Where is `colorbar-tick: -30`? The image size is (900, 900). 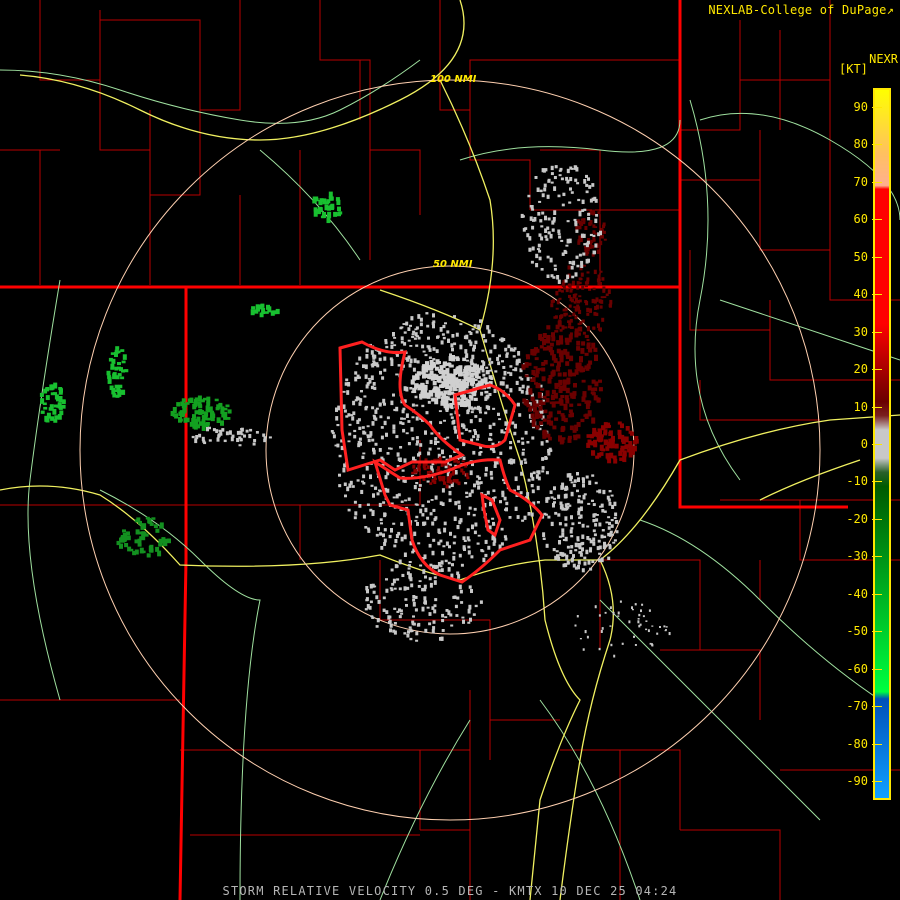 colorbar-tick: -30 is located at coordinates (858, 556).